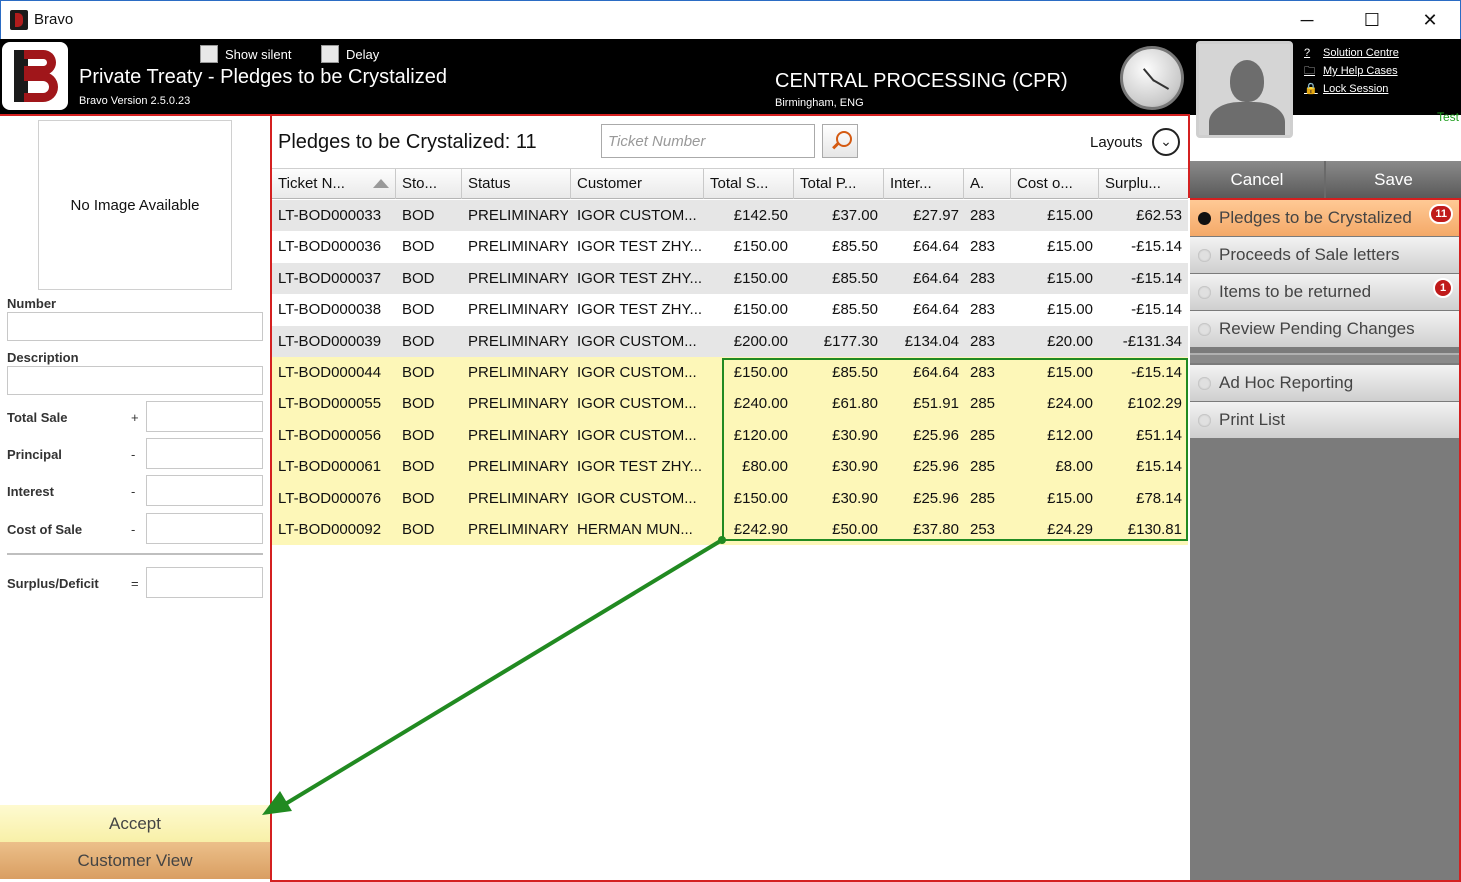  Describe the element at coordinates (1324, 292) in the screenshot. I see `nav-items-to-be-returned: Items to be returned 1` at that location.